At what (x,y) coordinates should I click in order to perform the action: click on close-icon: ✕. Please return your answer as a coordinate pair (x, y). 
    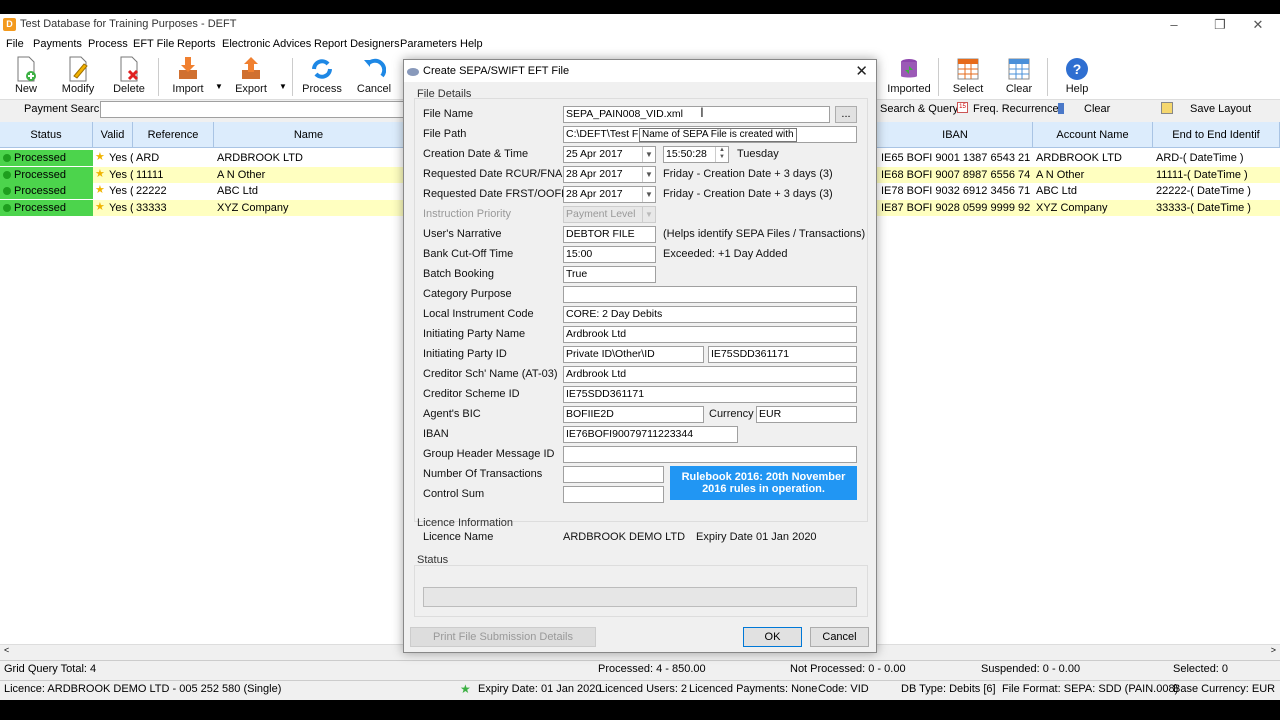
    Looking at the image, I should click on (1258, 25).